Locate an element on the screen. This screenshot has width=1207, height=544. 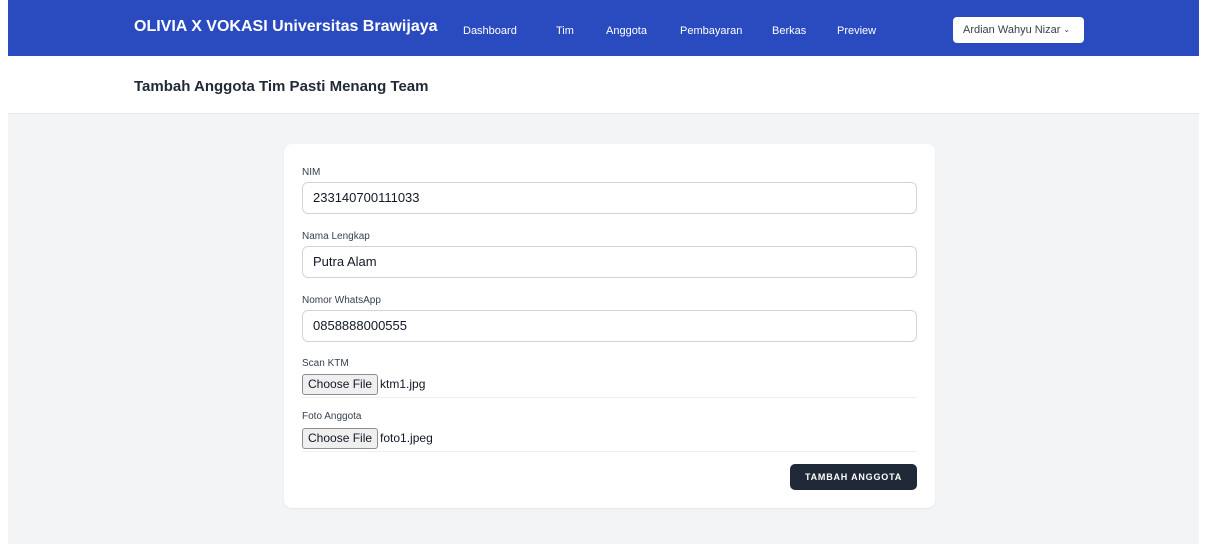
page-header: Tambah Anggota Tim Pasti Menang Team is located at coordinates (603, 85).